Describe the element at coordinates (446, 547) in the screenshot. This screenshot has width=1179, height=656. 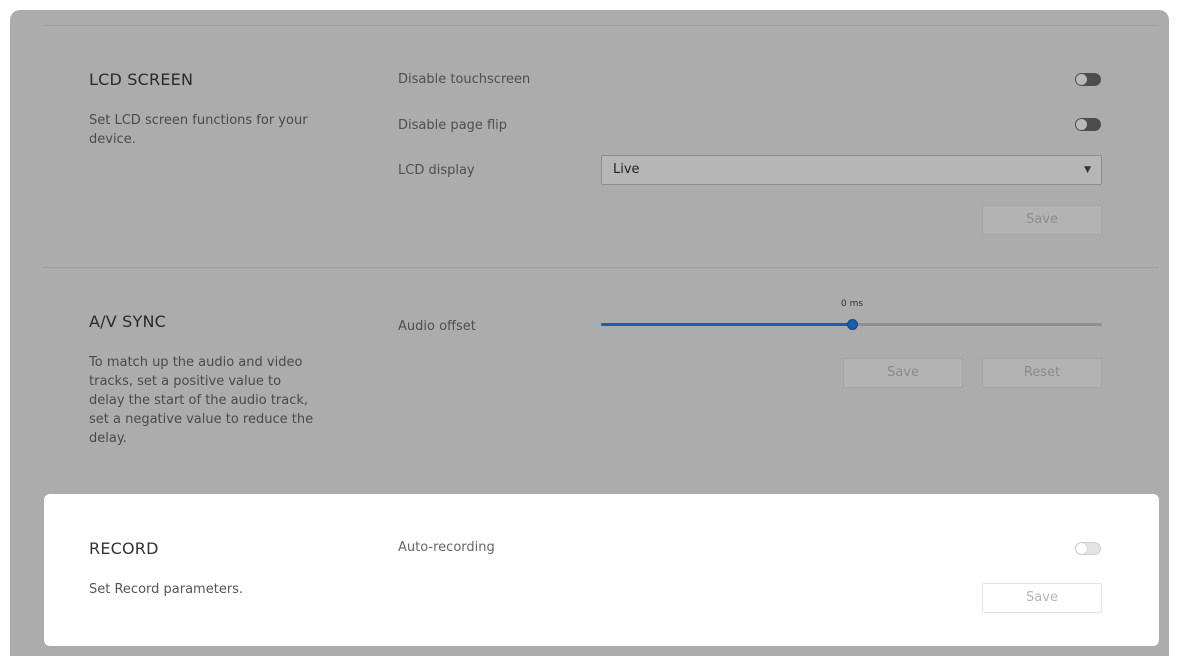
I see `auto-recording-label: Auto-recording` at that location.